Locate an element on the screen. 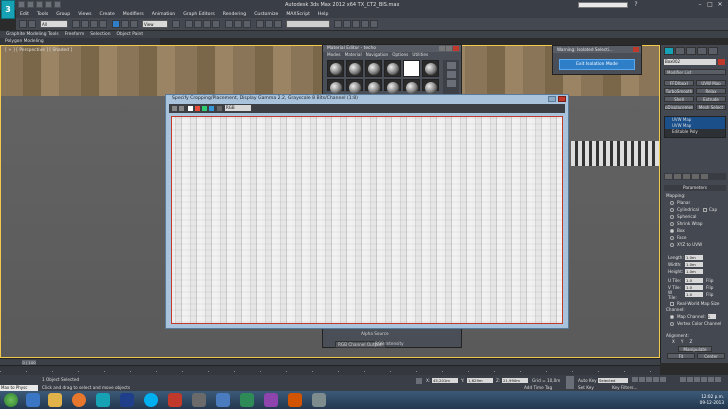 This screenshot has width=728, height=409. maximize-icon is located at coordinates (449, 48).